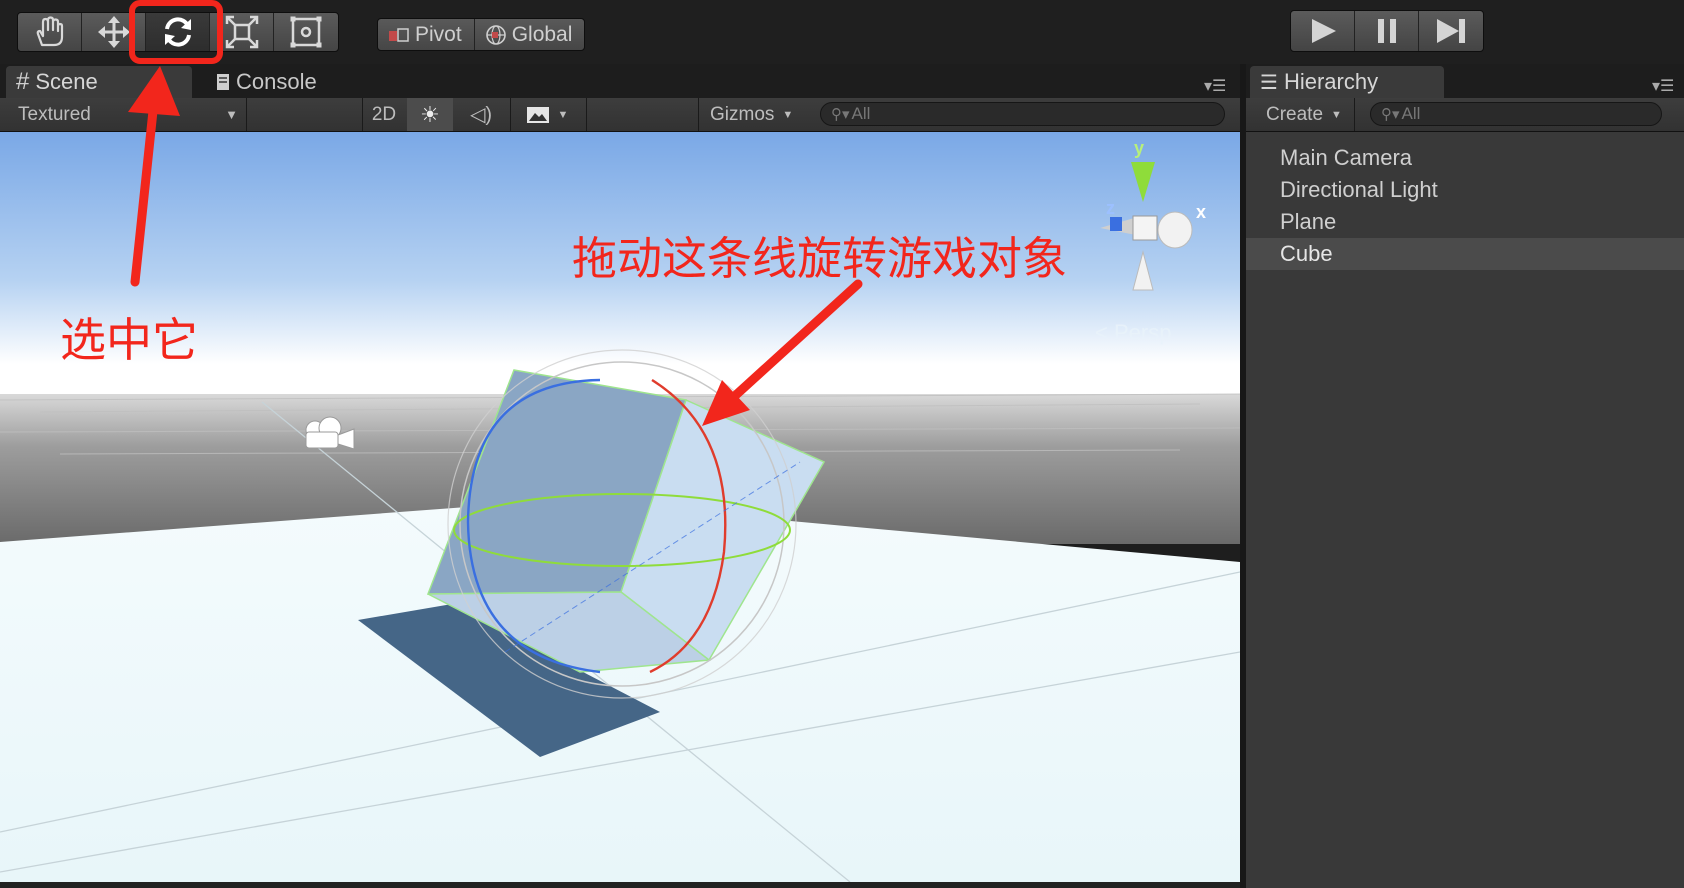 The width and height of the screenshot is (1684, 888). I want to click on hierarchy-item-label: Cube, so click(1306, 253).